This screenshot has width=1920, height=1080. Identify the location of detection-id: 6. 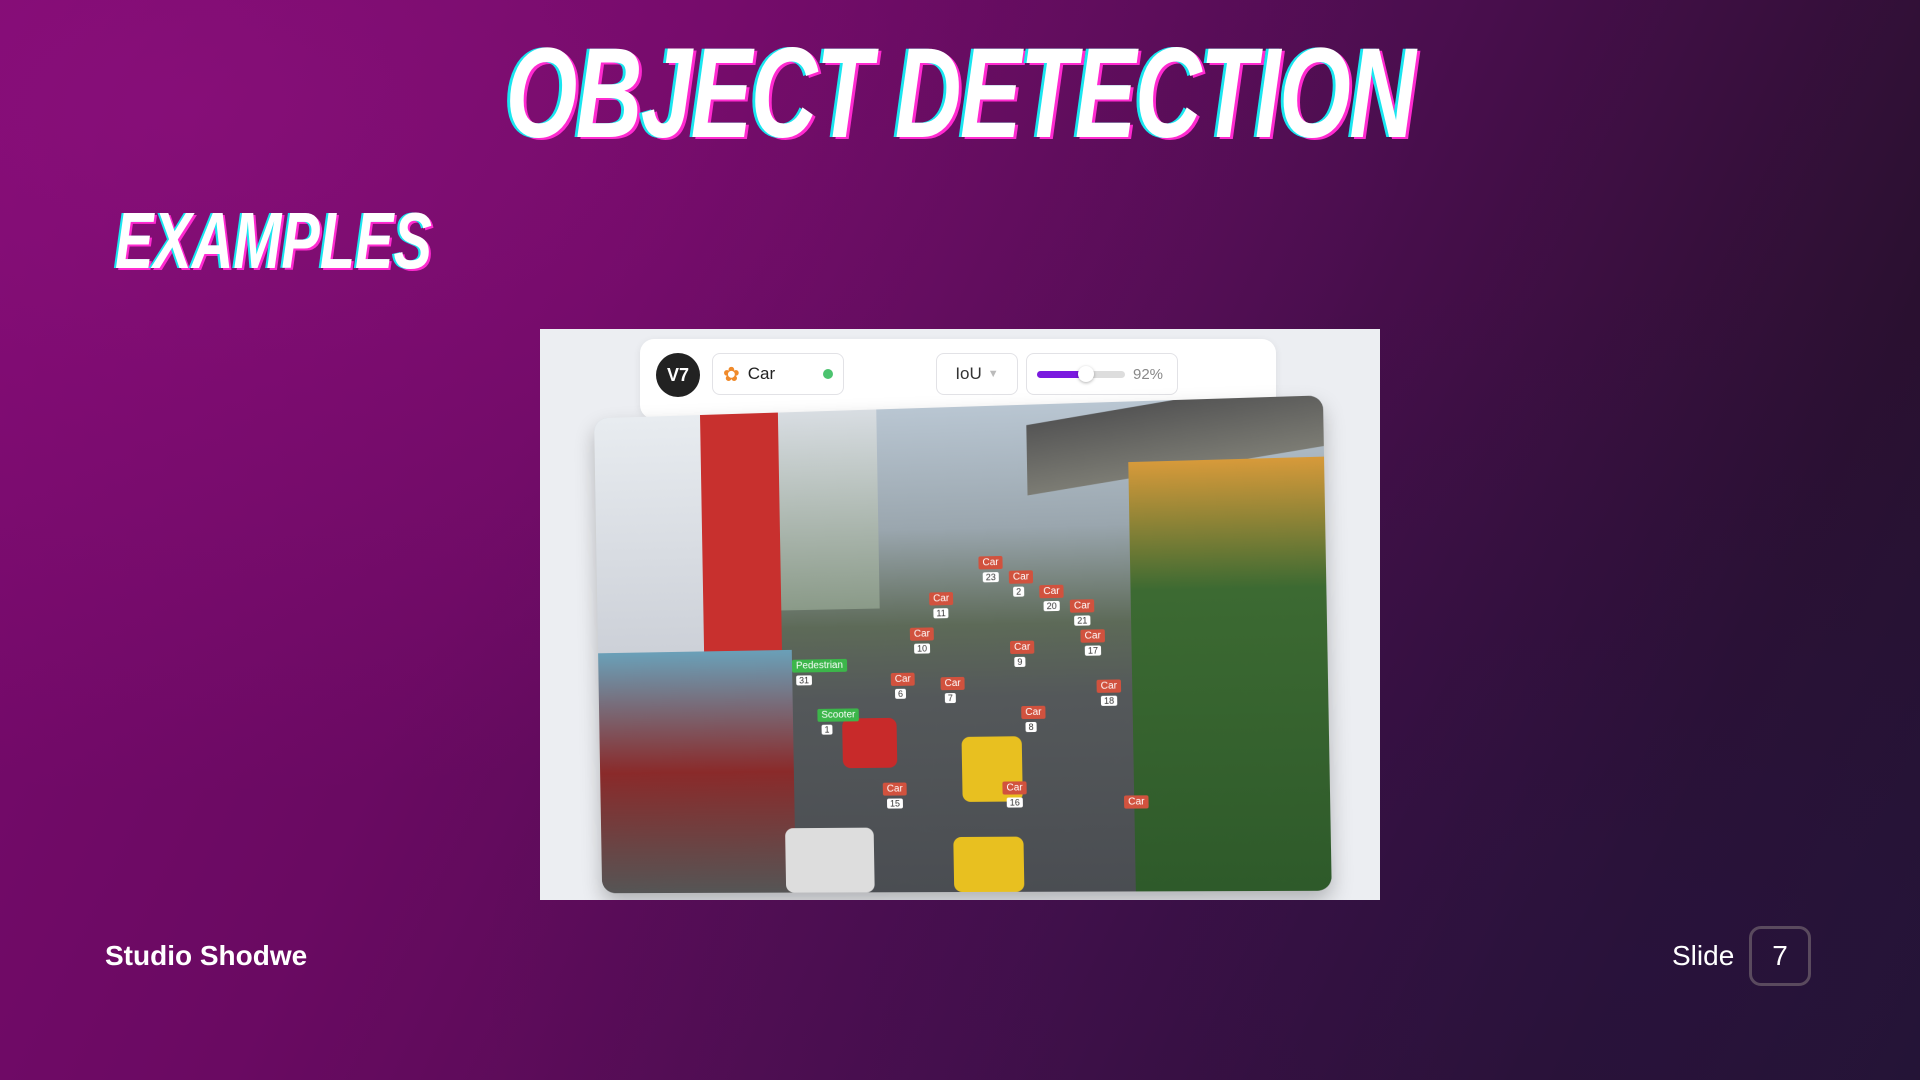
(900, 693).